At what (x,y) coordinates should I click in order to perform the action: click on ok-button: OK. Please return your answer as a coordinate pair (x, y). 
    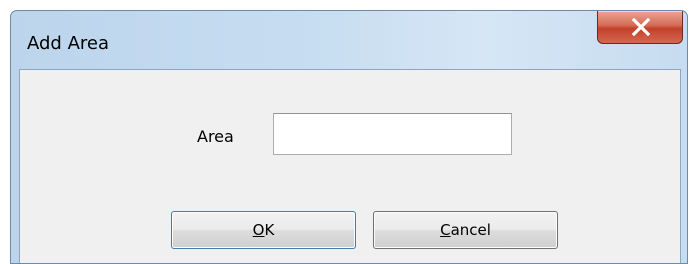
    Looking at the image, I should click on (263, 230).